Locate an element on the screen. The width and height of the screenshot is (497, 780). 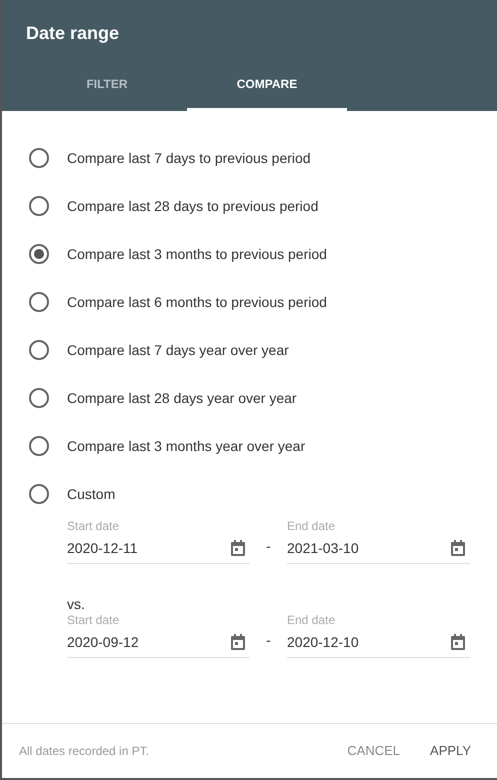
tab: COMPARE is located at coordinates (267, 85).